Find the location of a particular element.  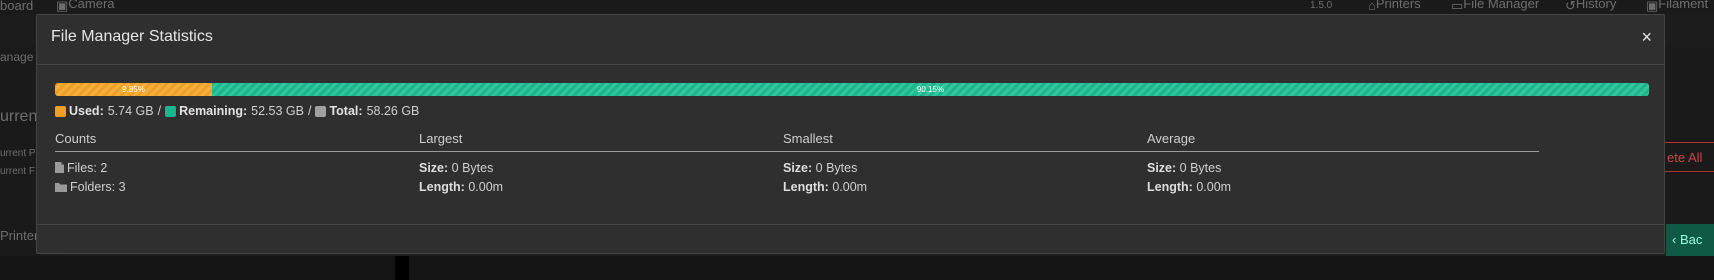

largest-length-label: Length: is located at coordinates (442, 187).